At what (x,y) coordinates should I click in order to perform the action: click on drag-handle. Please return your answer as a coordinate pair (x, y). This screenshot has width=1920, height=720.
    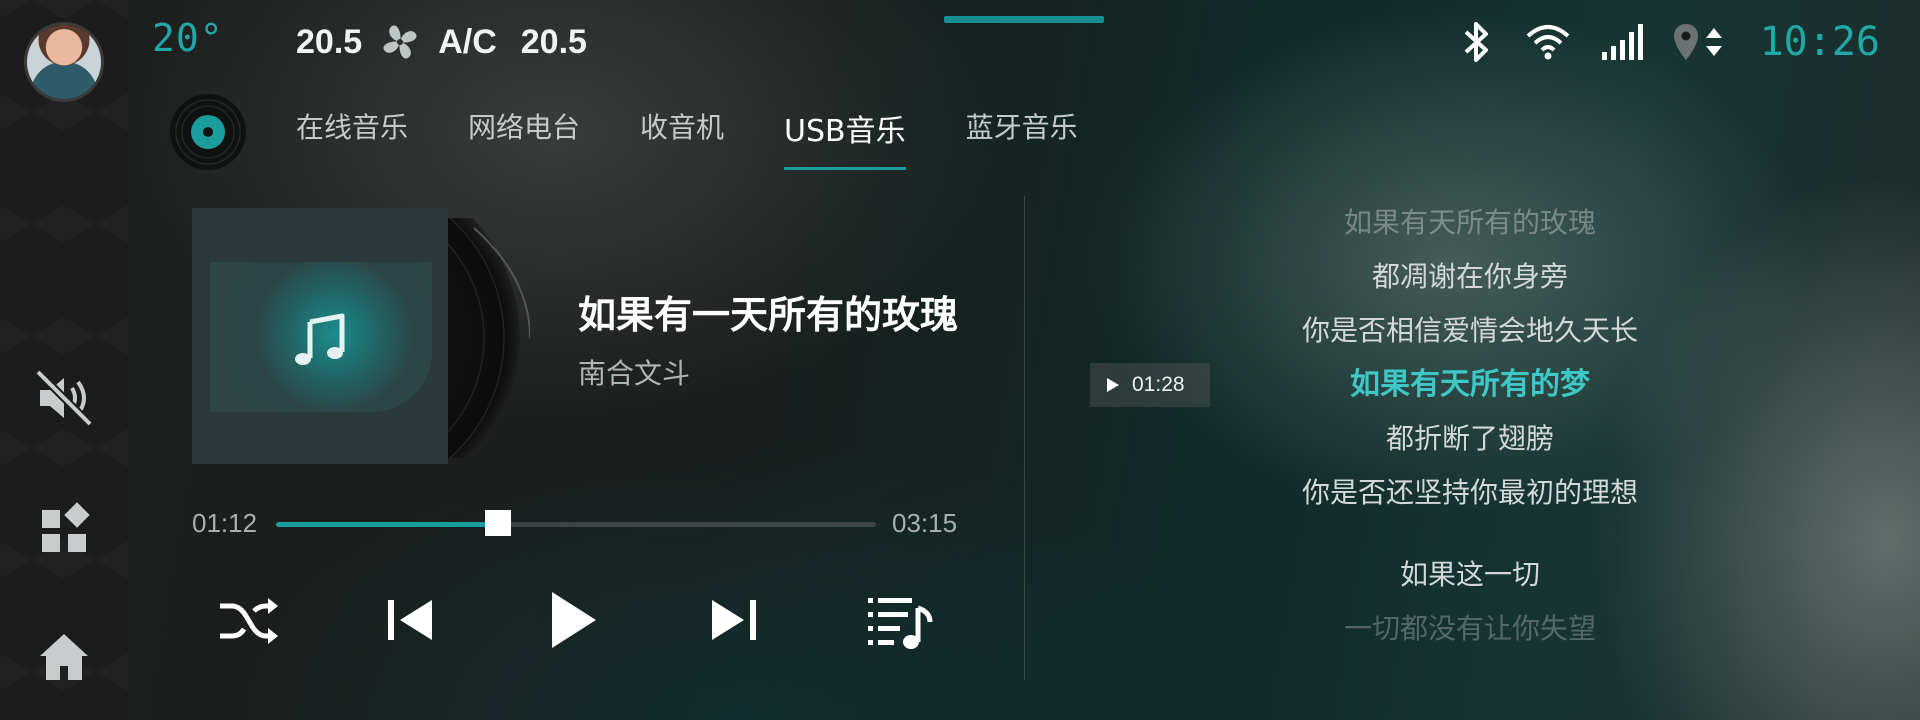
    Looking at the image, I should click on (1024, 19).